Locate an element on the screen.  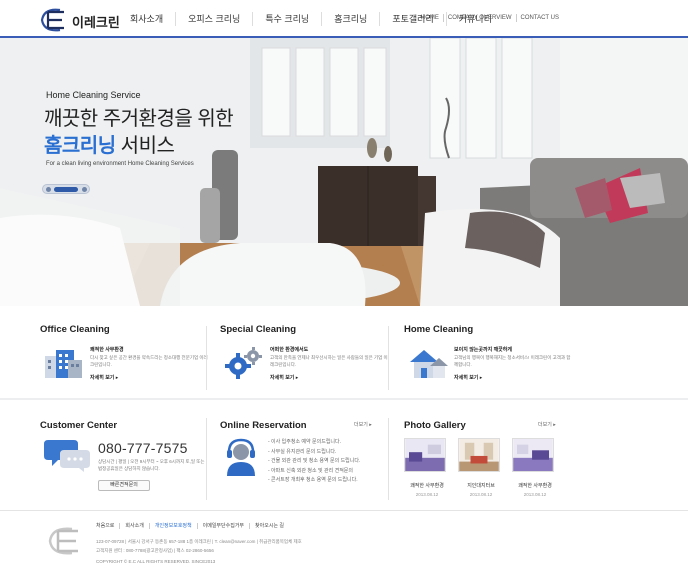
footer-link-email-policy: 이메일무단수집거부 is located at coordinates (222, 526).